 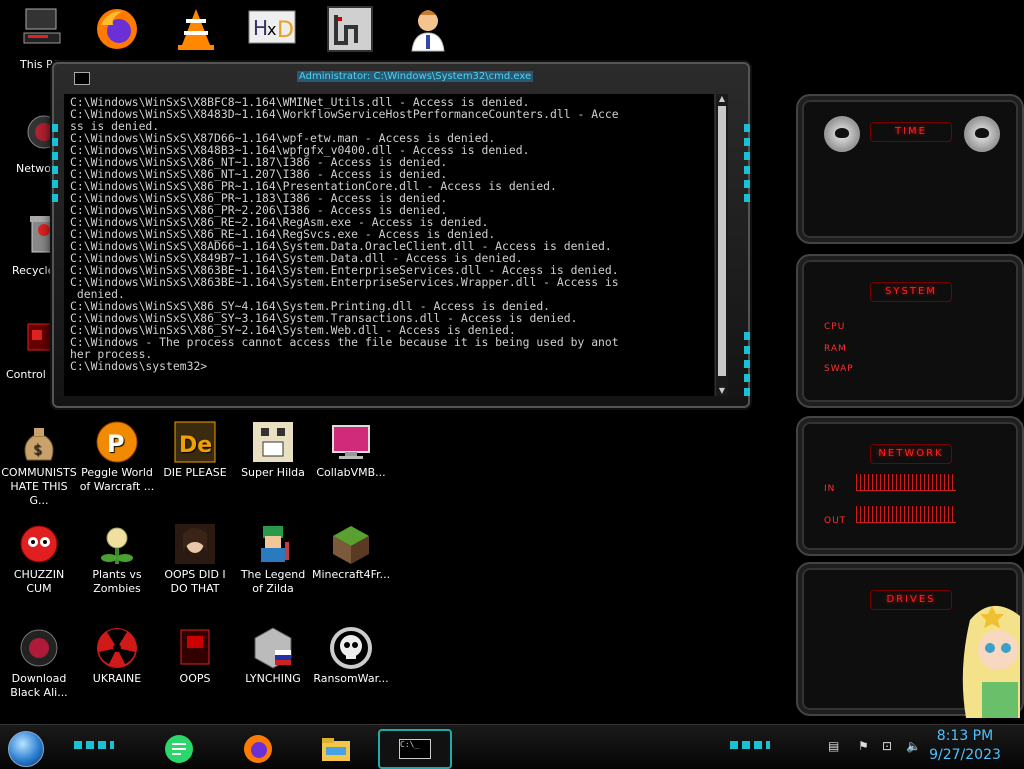 I want to click on desktop-icon: The Legend of Zilda, so click(x=273, y=559).